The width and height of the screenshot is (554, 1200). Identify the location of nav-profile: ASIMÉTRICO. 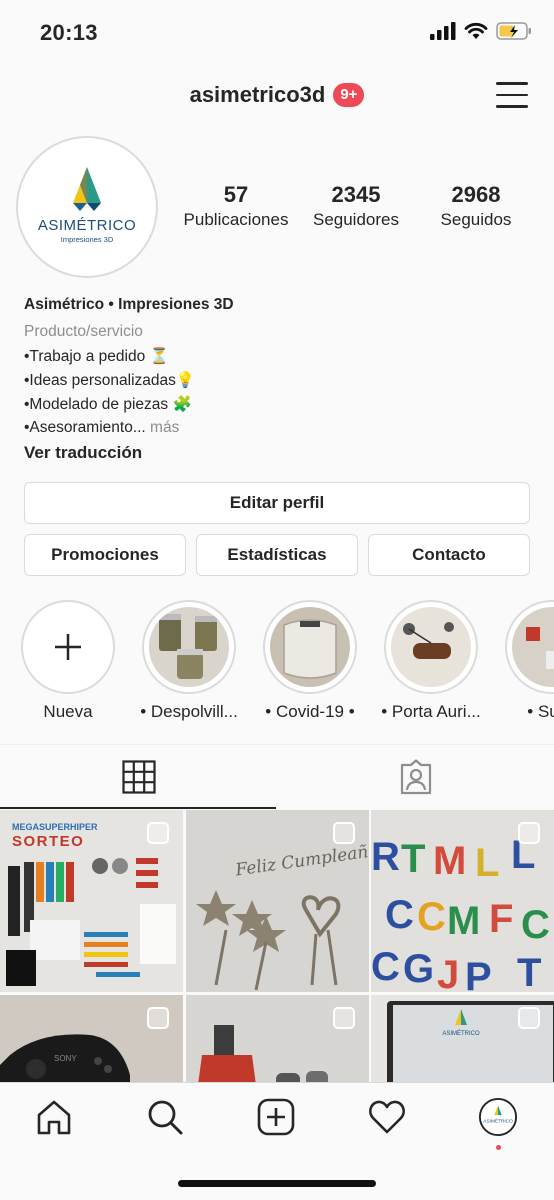
(498, 1117).